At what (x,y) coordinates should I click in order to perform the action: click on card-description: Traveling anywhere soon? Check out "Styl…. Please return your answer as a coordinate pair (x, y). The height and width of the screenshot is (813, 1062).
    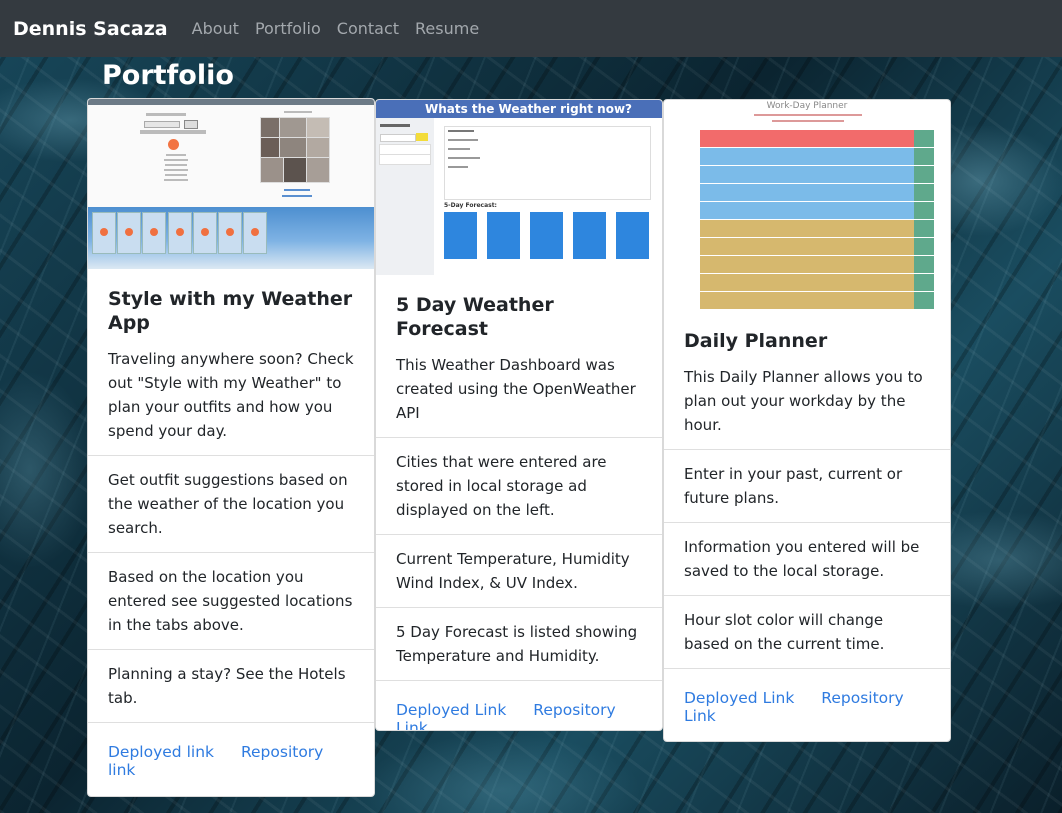
    Looking at the image, I should click on (231, 395).